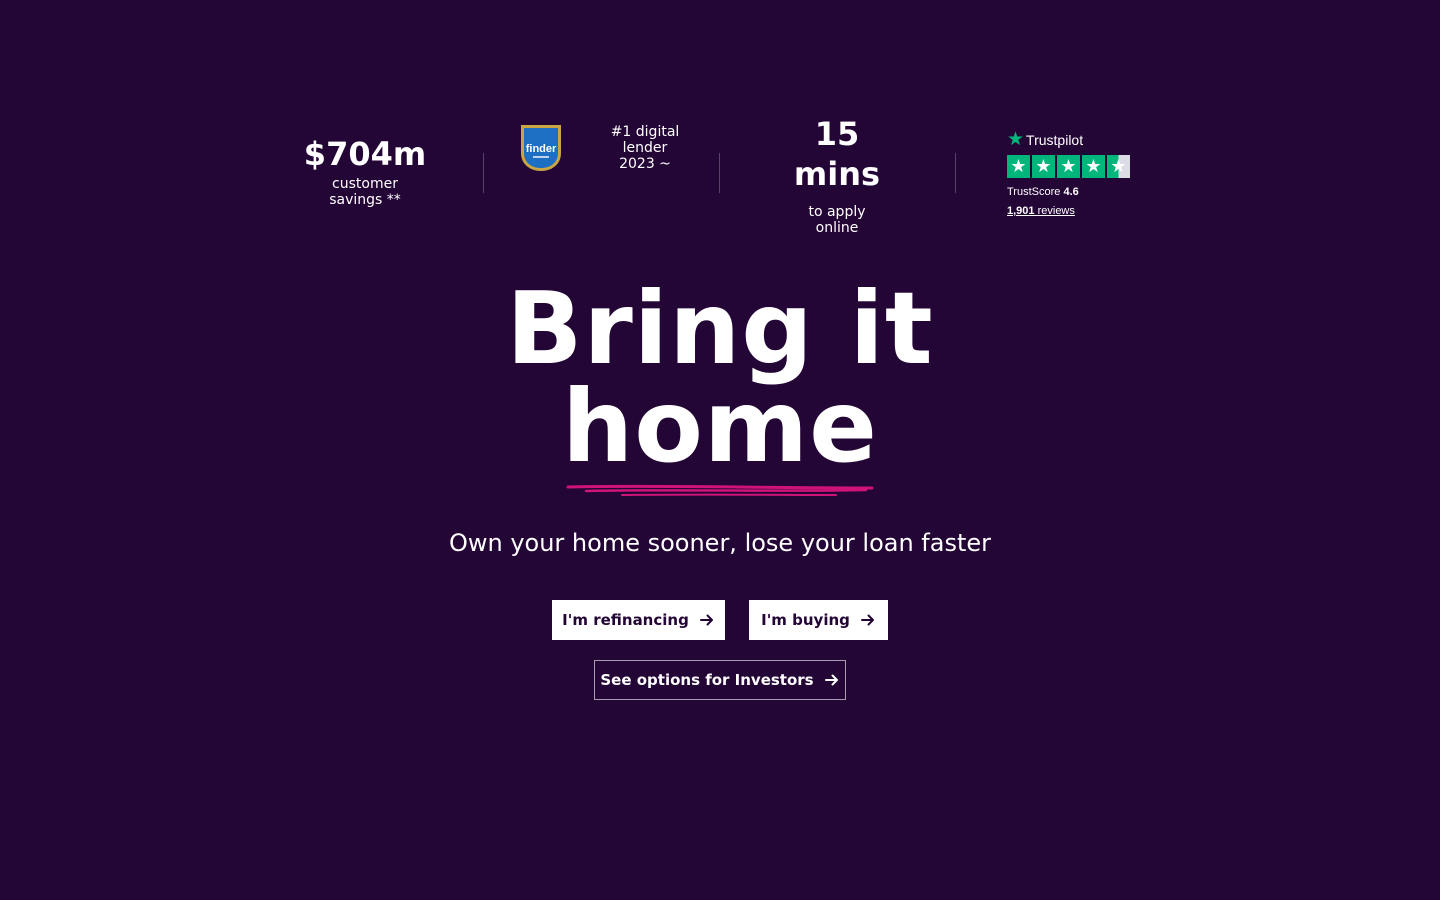 The image size is (1440, 900). Describe the element at coordinates (837, 228) in the screenshot. I see `apply-label-line2: online` at that location.